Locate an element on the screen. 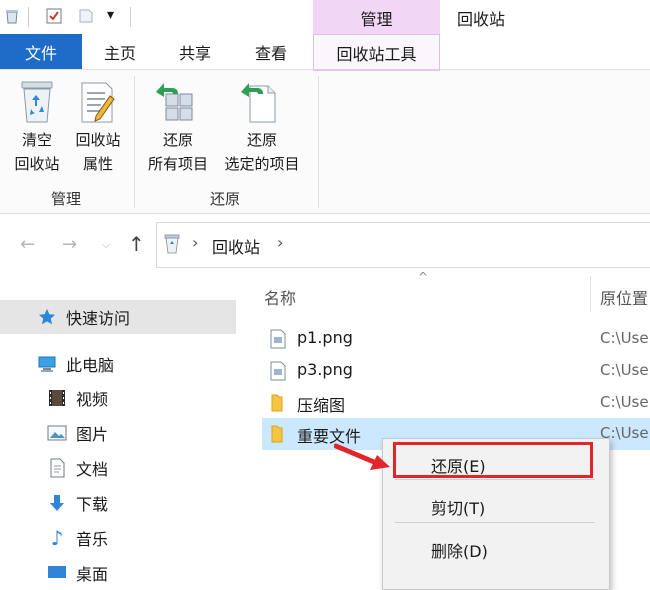 Image resolution: width=650 pixels, height=590 pixels. column-header-original-location: 原位置 is located at coordinates (624, 297).